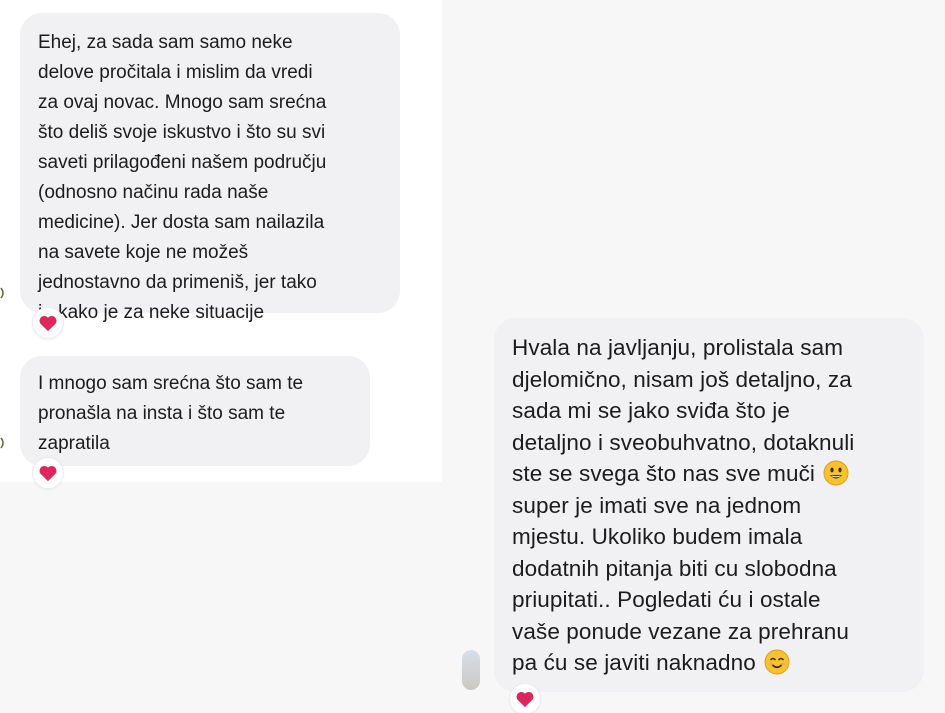  I want to click on avatar, so click(471, 670).